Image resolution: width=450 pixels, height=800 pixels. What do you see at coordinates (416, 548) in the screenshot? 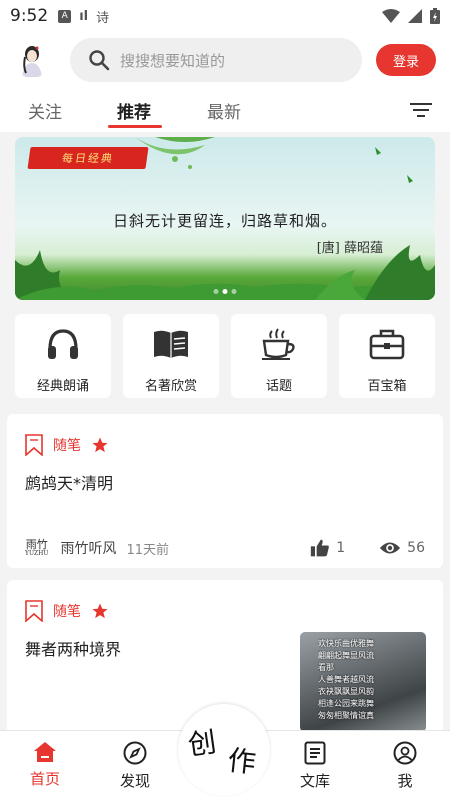
I see `view-count: 56` at bounding box center [416, 548].